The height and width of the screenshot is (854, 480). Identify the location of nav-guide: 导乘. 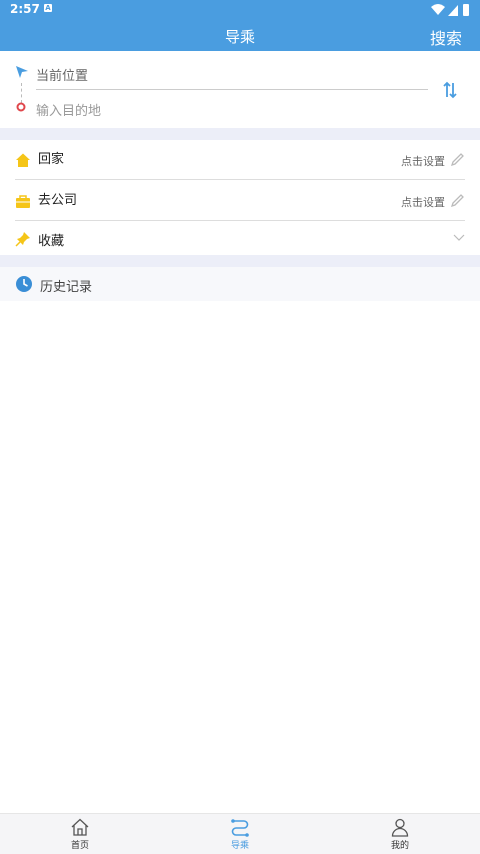
(240, 834).